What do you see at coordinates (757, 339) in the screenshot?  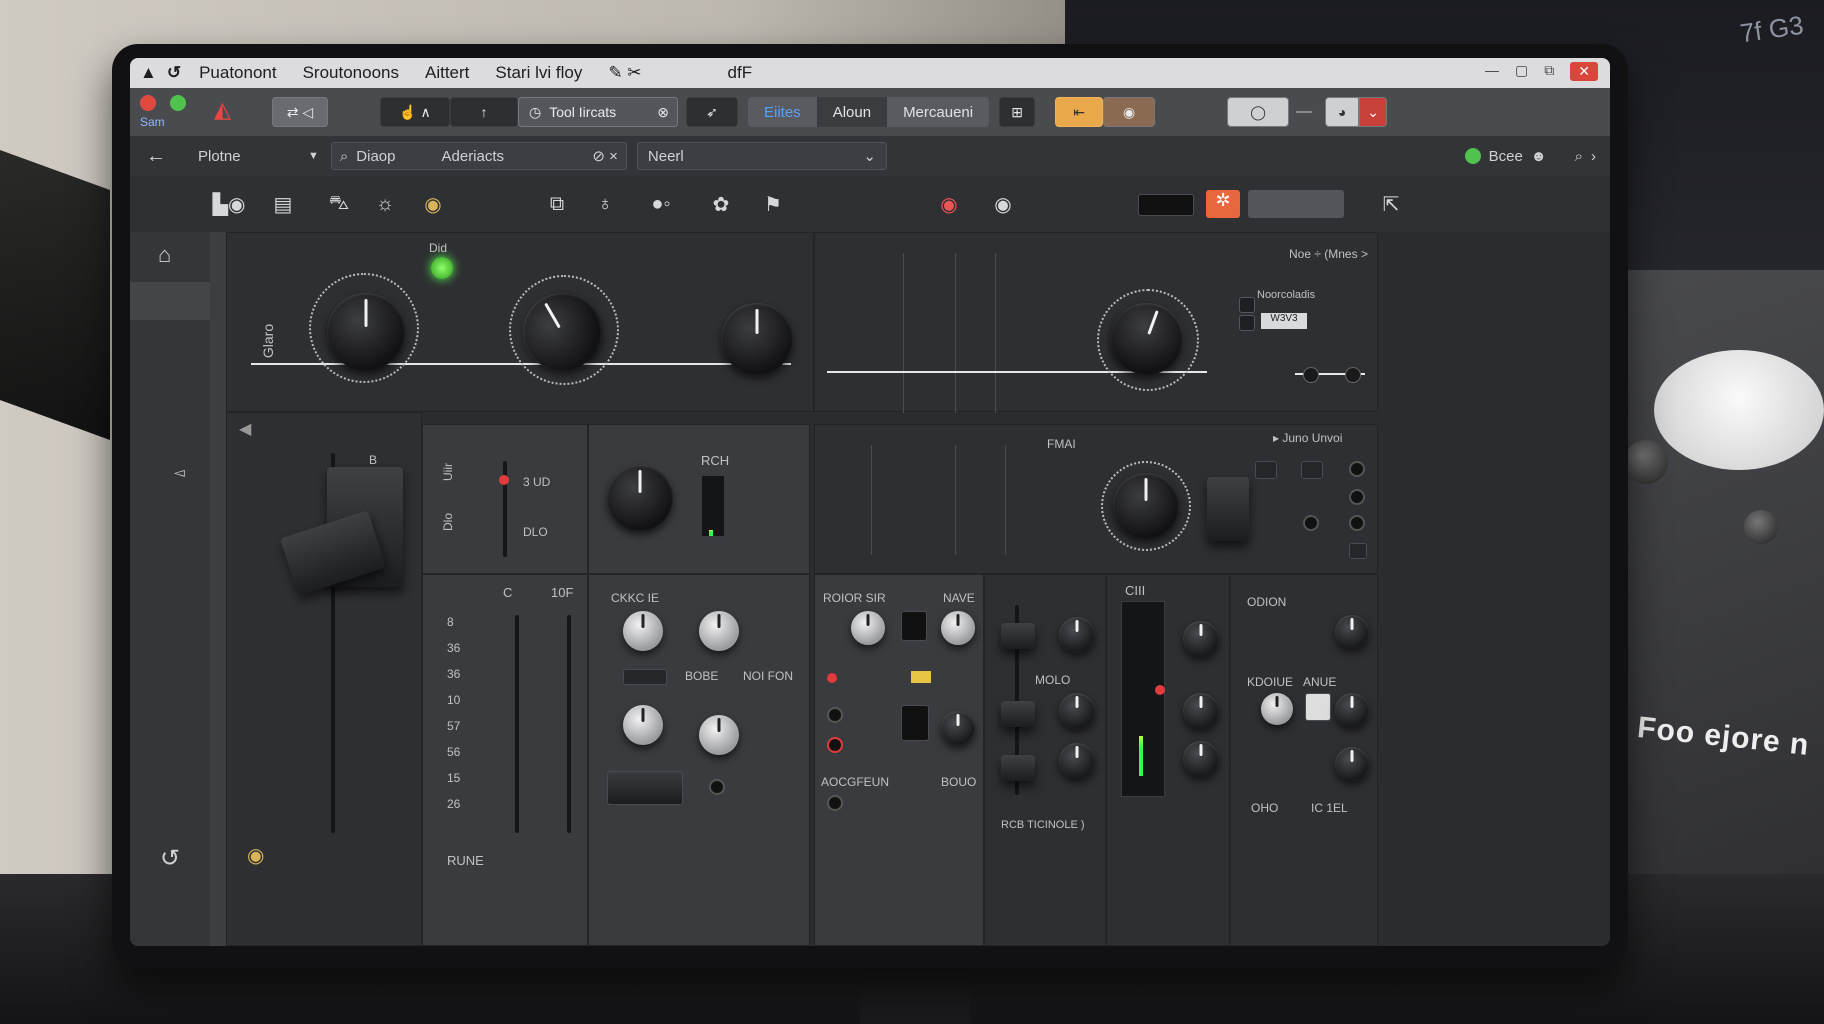 I see `eq-high-knob` at bounding box center [757, 339].